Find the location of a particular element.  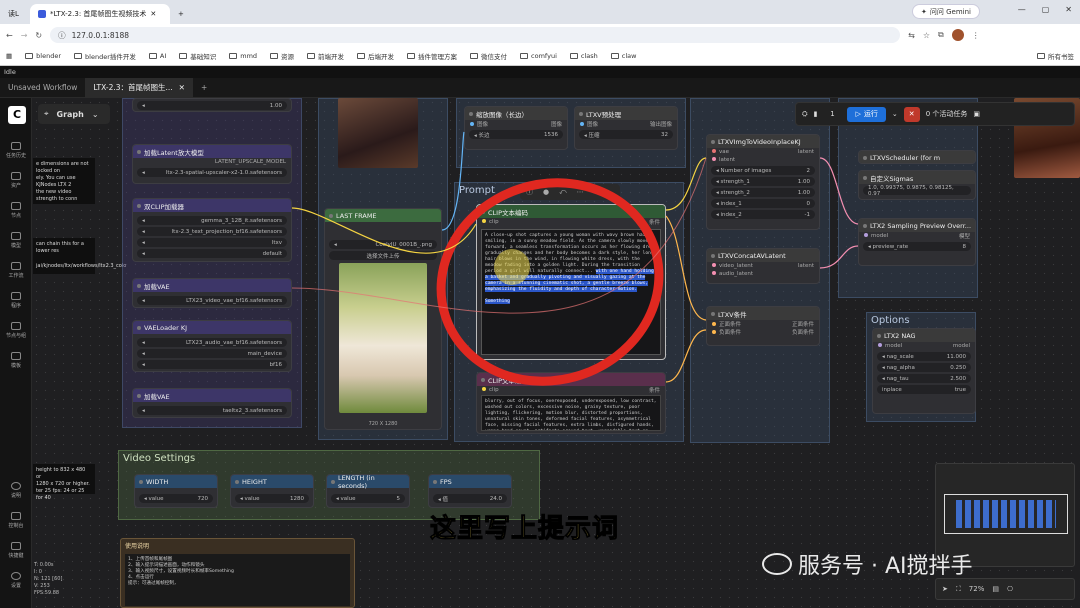

node-header: LTX2 NAG is located at coordinates (924, 335).